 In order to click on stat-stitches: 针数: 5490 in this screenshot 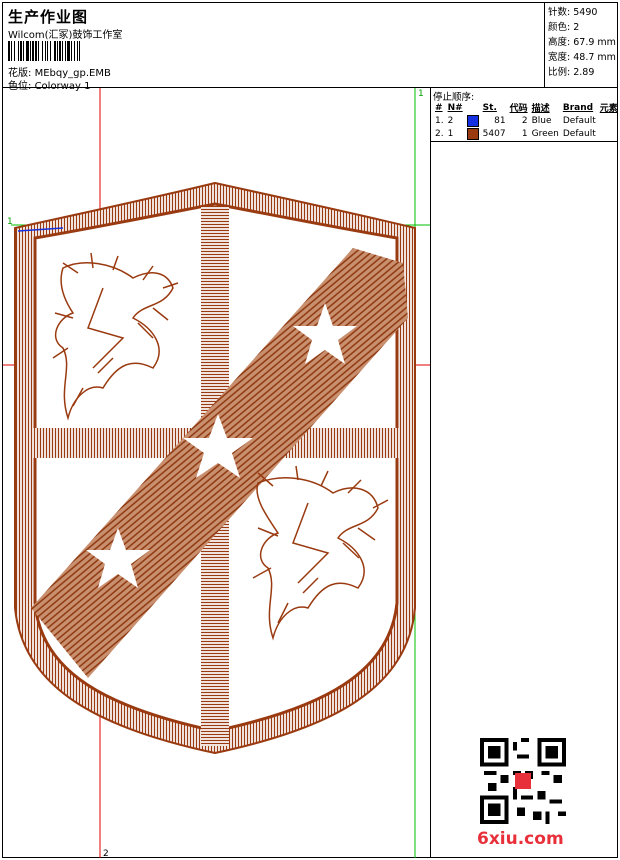, I will do `click(582, 12)`.